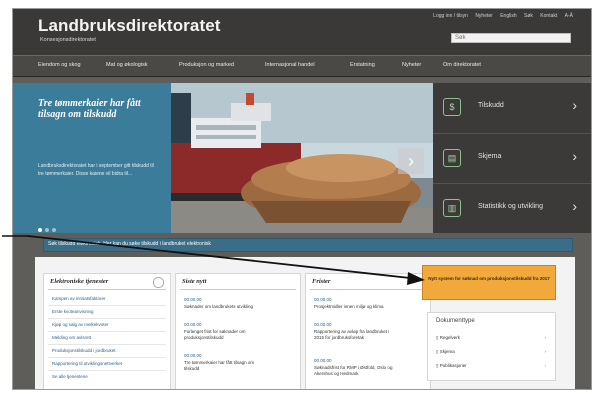  I want to click on annotation-arrow, so click(213, 260).